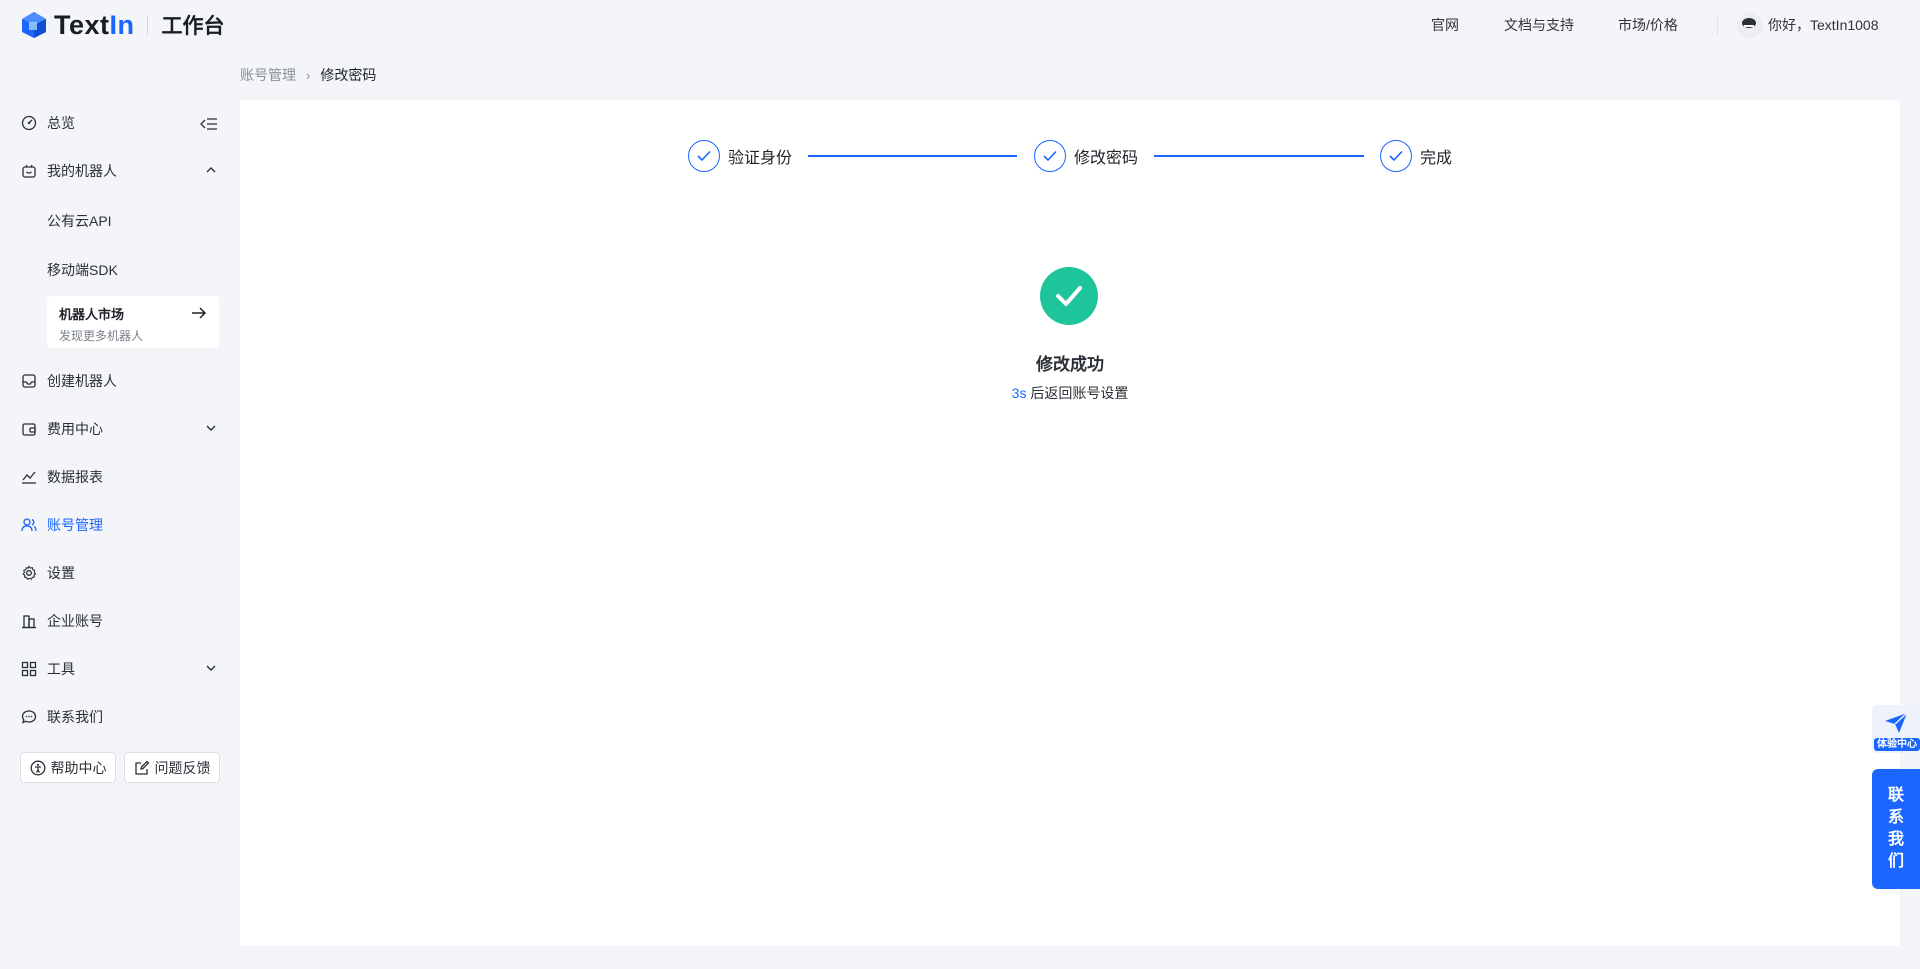 The width and height of the screenshot is (1920, 969). I want to click on sidebar-item-label: 工具, so click(61, 669).